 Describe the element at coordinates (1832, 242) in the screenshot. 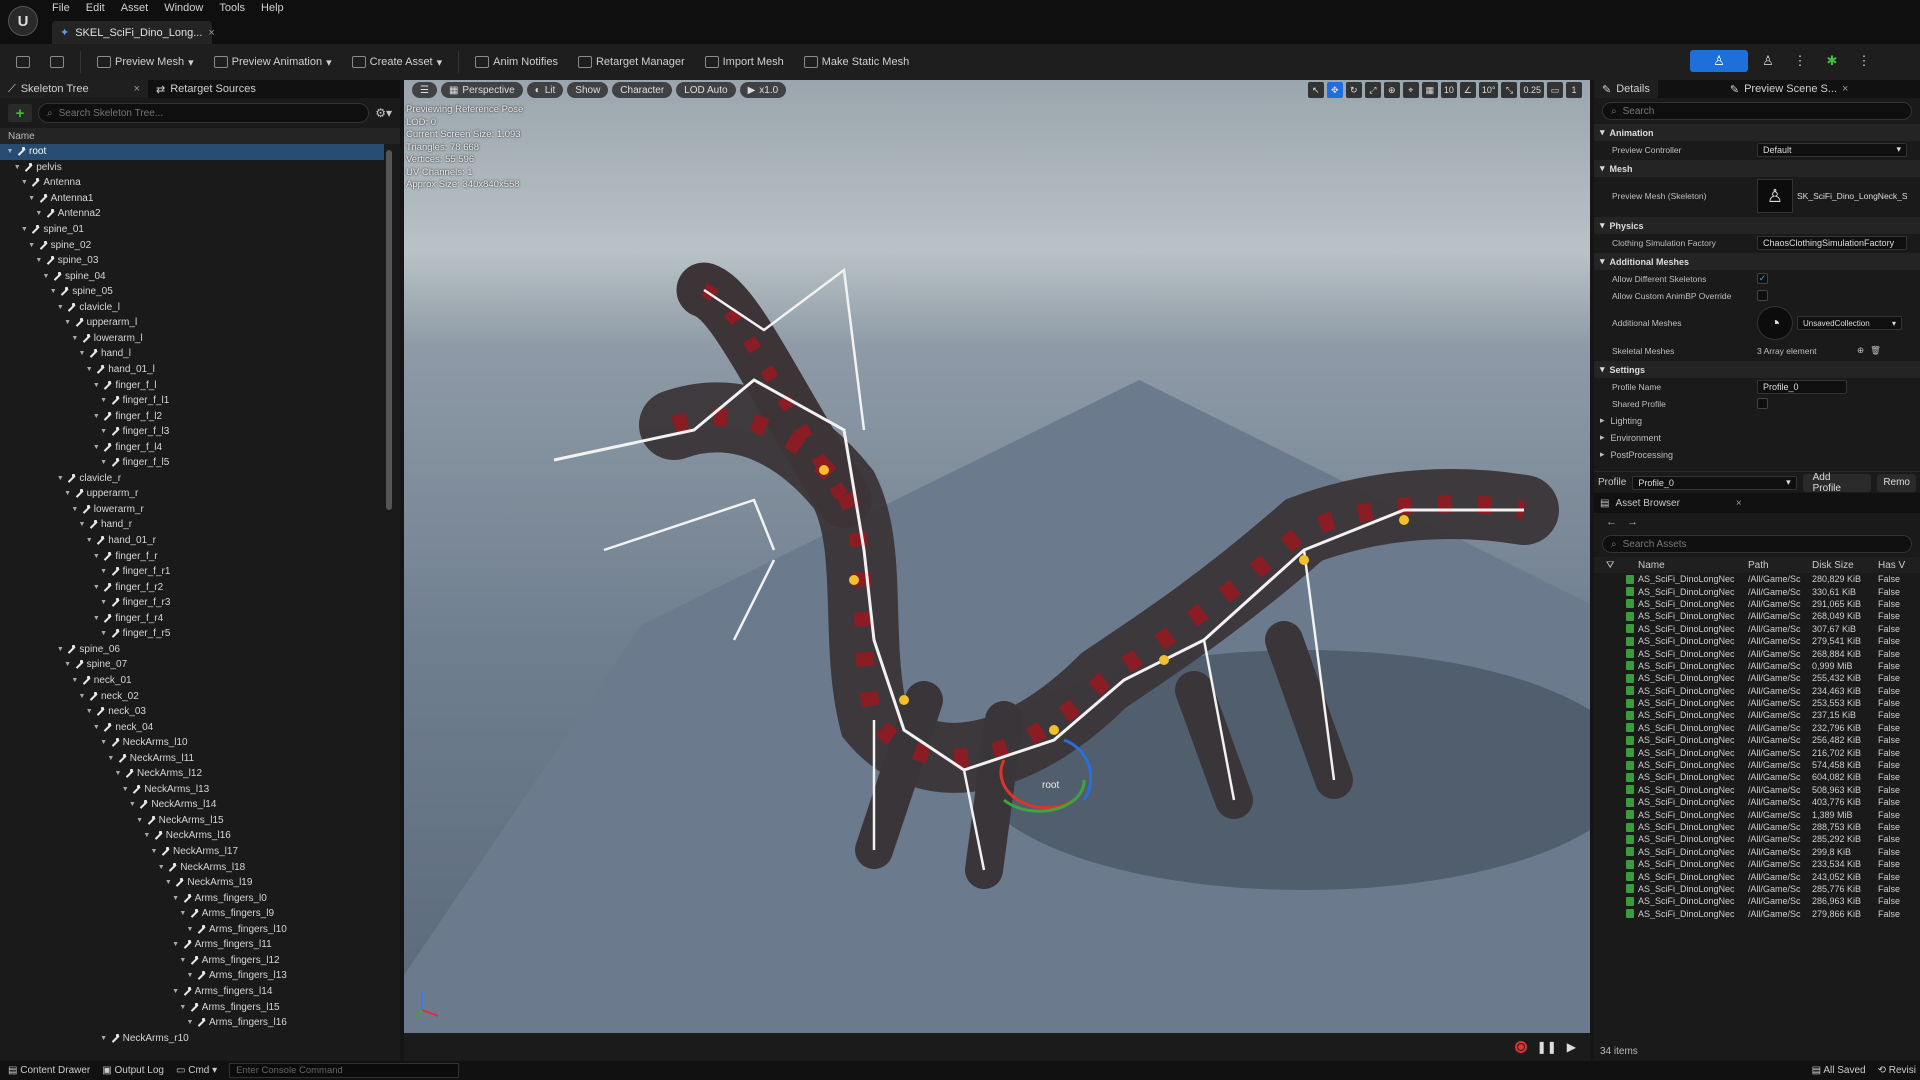

I see `clothing-factory-dropdown: ChaosClothingSimulationFactory` at that location.